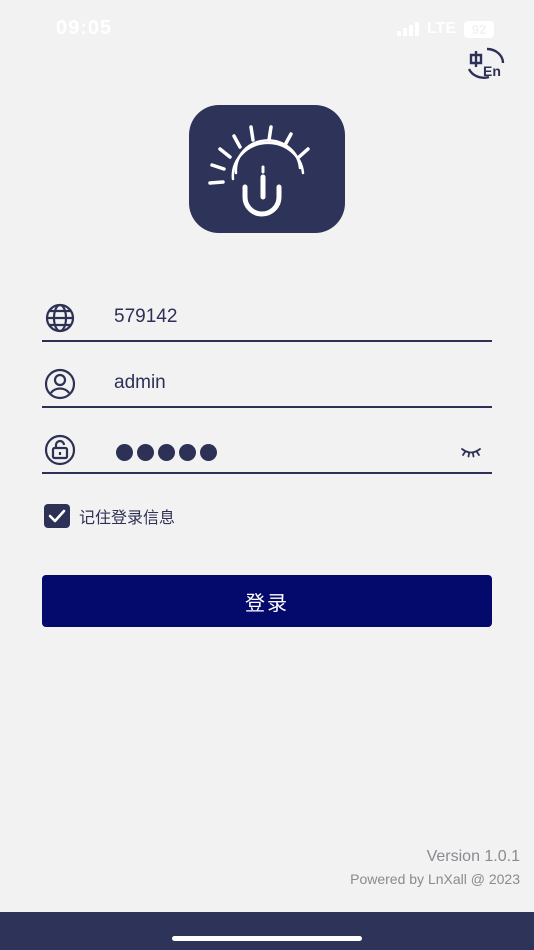 The height and width of the screenshot is (950, 534). What do you see at coordinates (407, 29) in the screenshot?
I see `signal-icon` at bounding box center [407, 29].